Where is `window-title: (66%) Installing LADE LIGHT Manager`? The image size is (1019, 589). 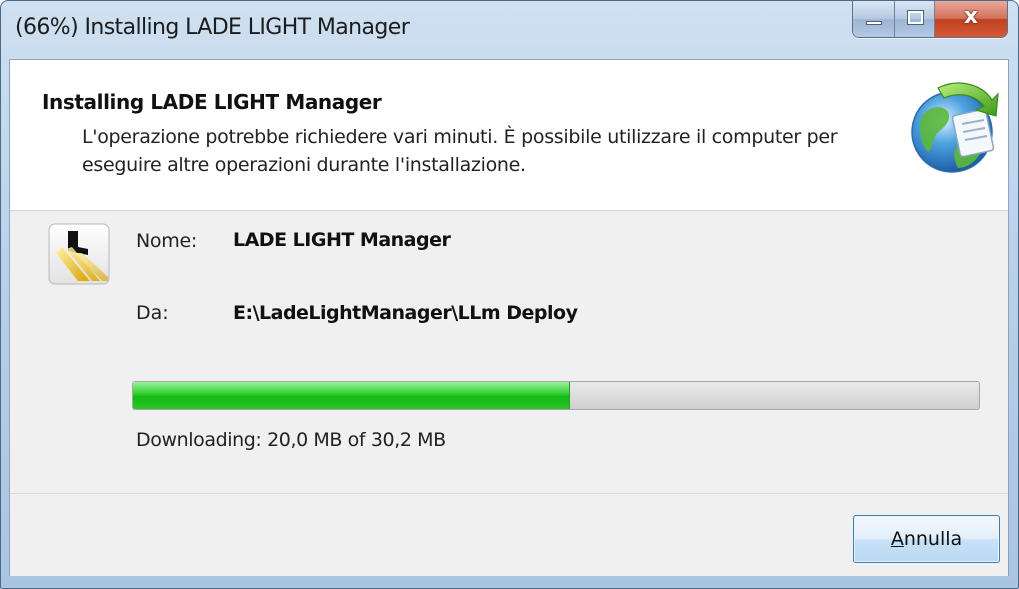 window-title: (66%) Installing LADE LIGHT Manager is located at coordinates (212, 27).